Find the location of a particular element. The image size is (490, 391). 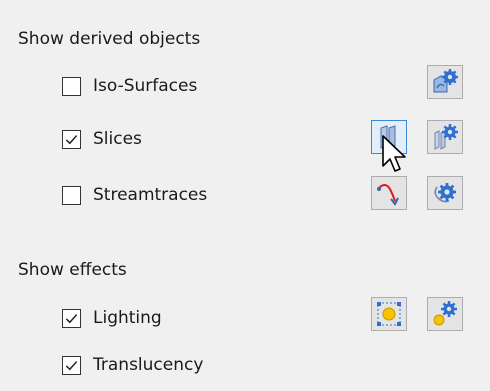

iso-surfaces-checkbox is located at coordinates (71, 86).